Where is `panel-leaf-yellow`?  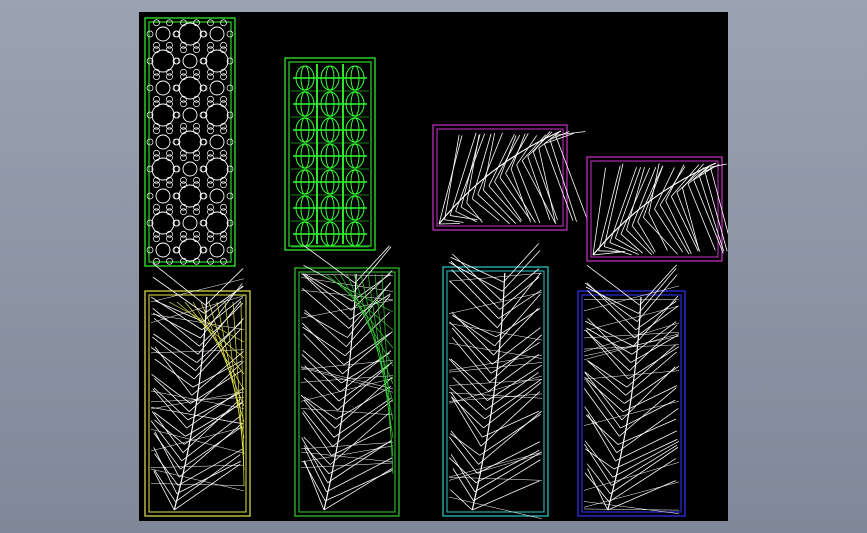
panel-leaf-yellow is located at coordinates (197, 390).